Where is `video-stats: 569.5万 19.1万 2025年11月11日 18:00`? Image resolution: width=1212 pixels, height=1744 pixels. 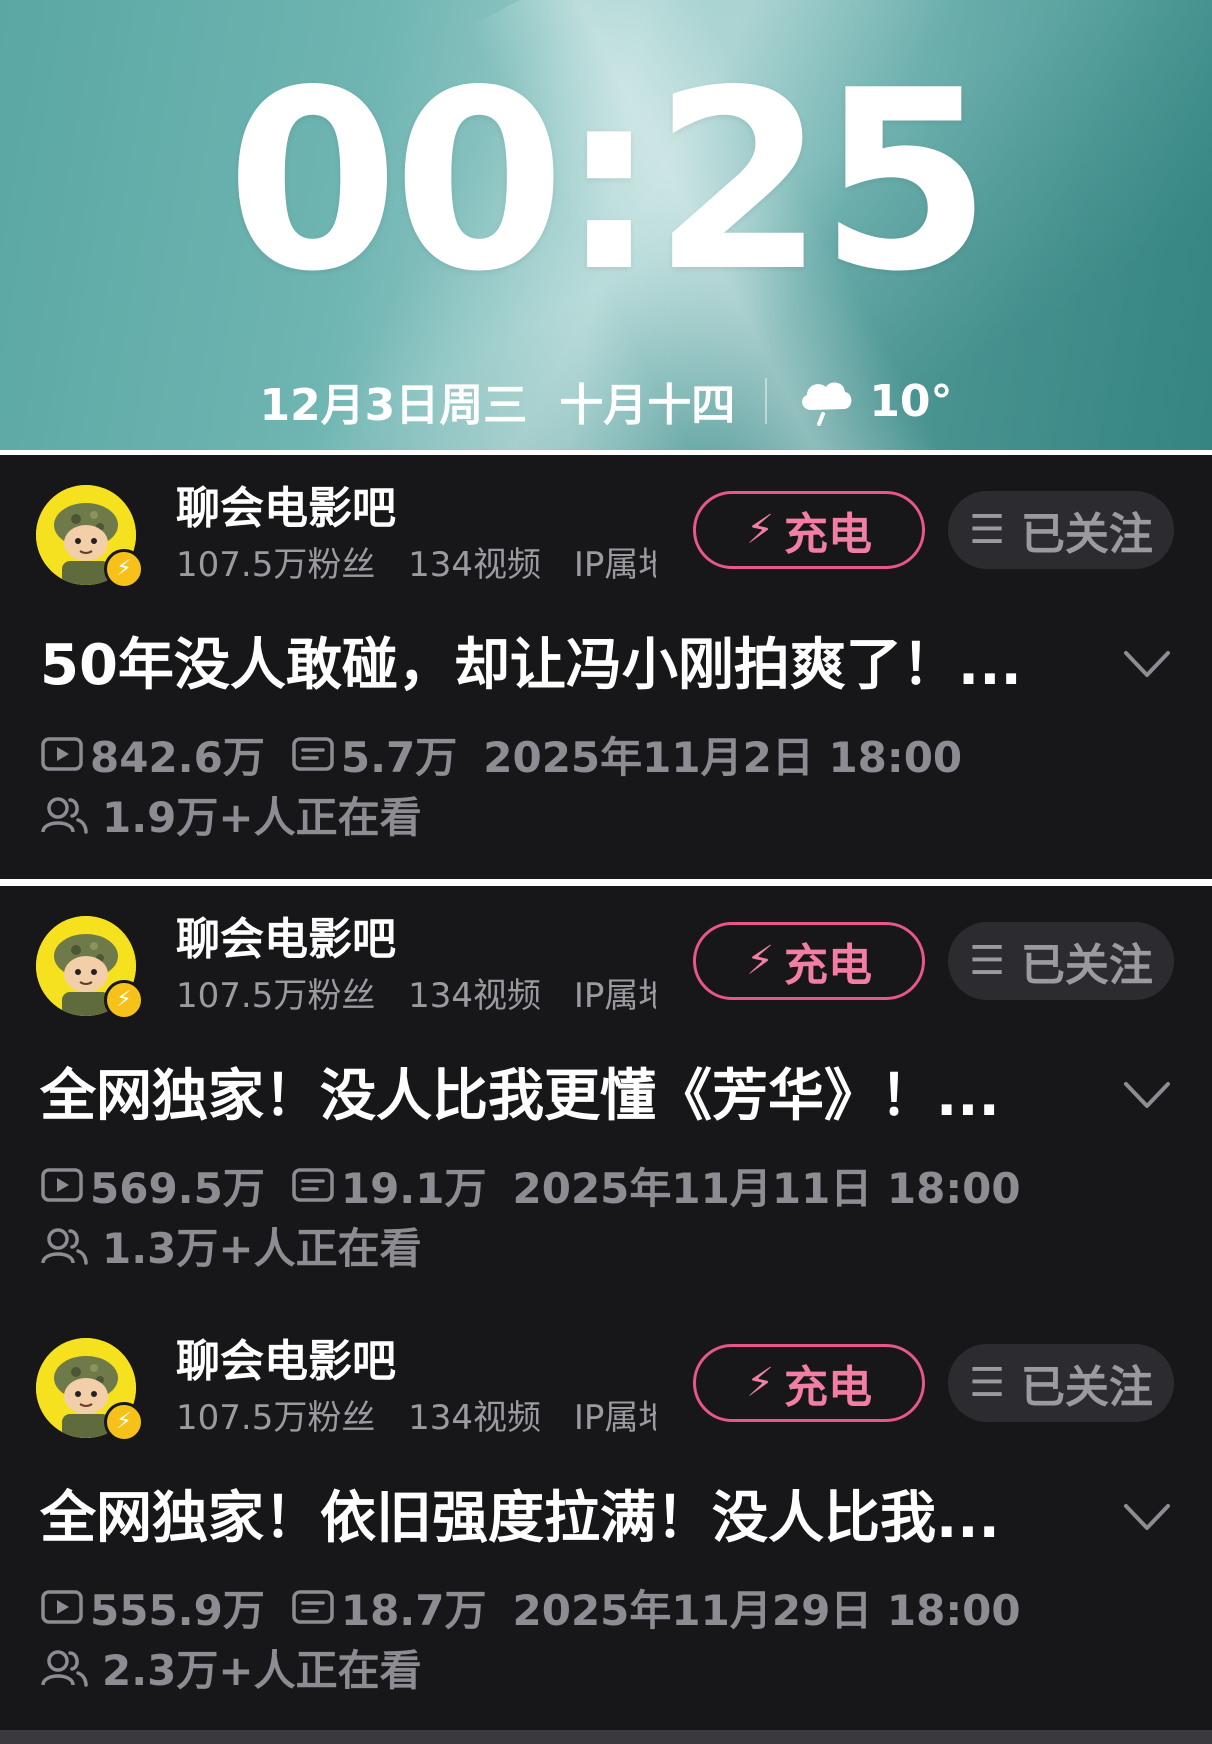 video-stats: 569.5万 19.1万 2025年11月11日 18:00 is located at coordinates (530, 1185).